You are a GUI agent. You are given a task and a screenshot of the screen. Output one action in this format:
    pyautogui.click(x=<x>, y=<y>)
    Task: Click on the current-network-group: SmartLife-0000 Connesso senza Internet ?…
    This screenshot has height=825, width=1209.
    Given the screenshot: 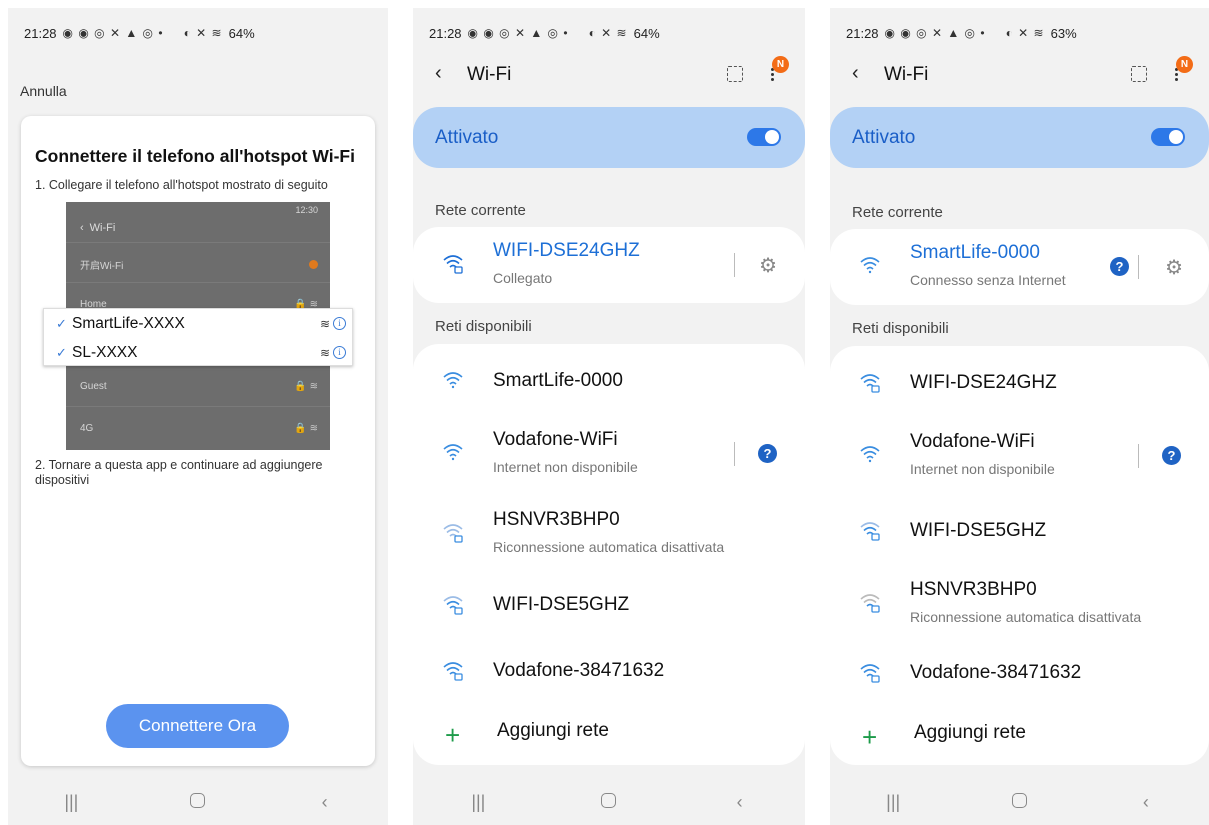 What is the action you would take?
    pyautogui.click(x=1019, y=267)
    